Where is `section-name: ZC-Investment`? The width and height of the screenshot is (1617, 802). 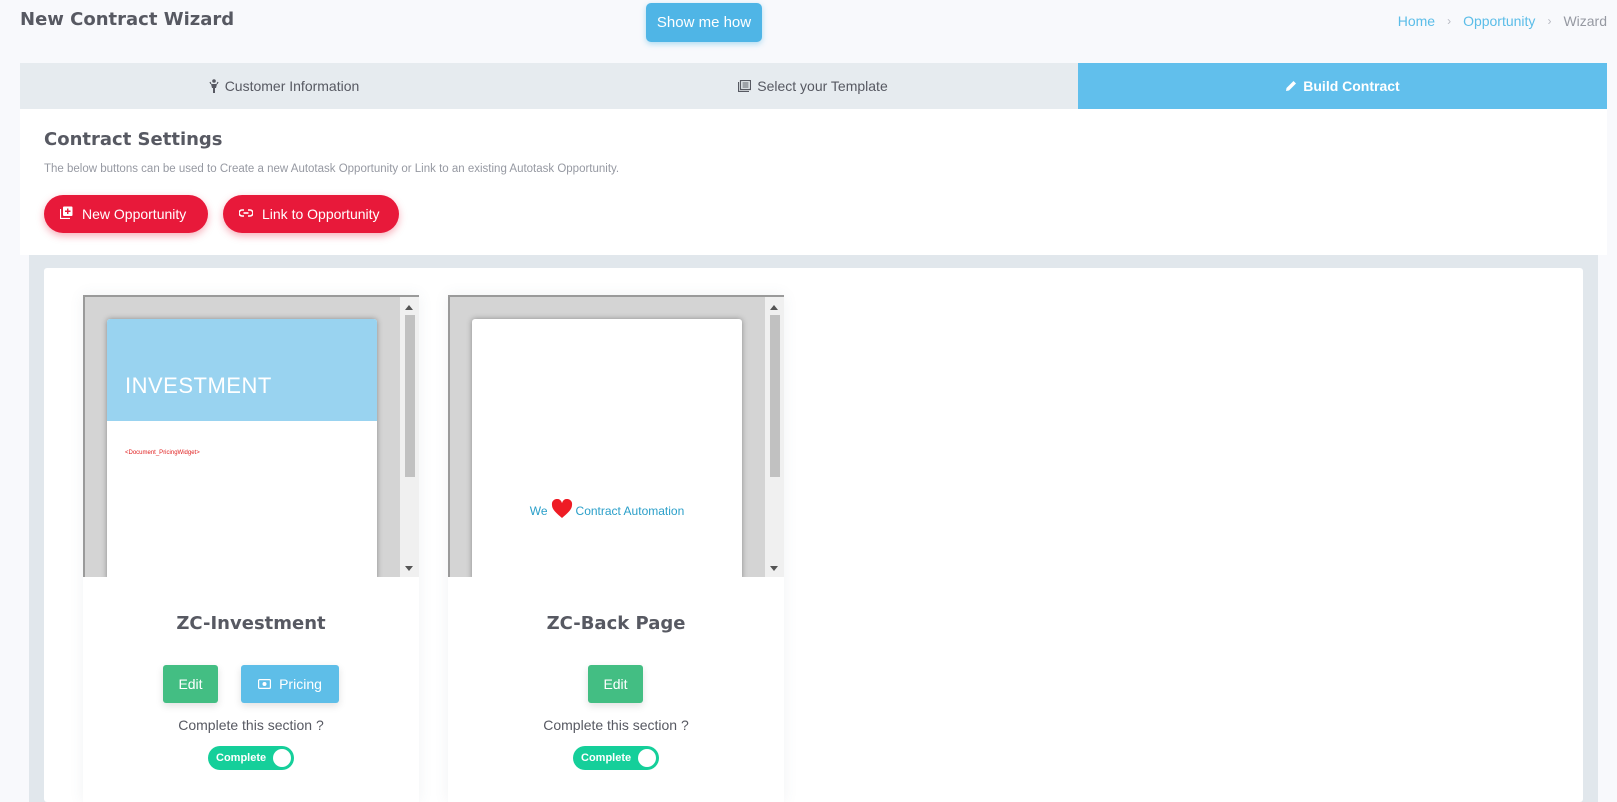 section-name: ZC-Investment is located at coordinates (251, 623).